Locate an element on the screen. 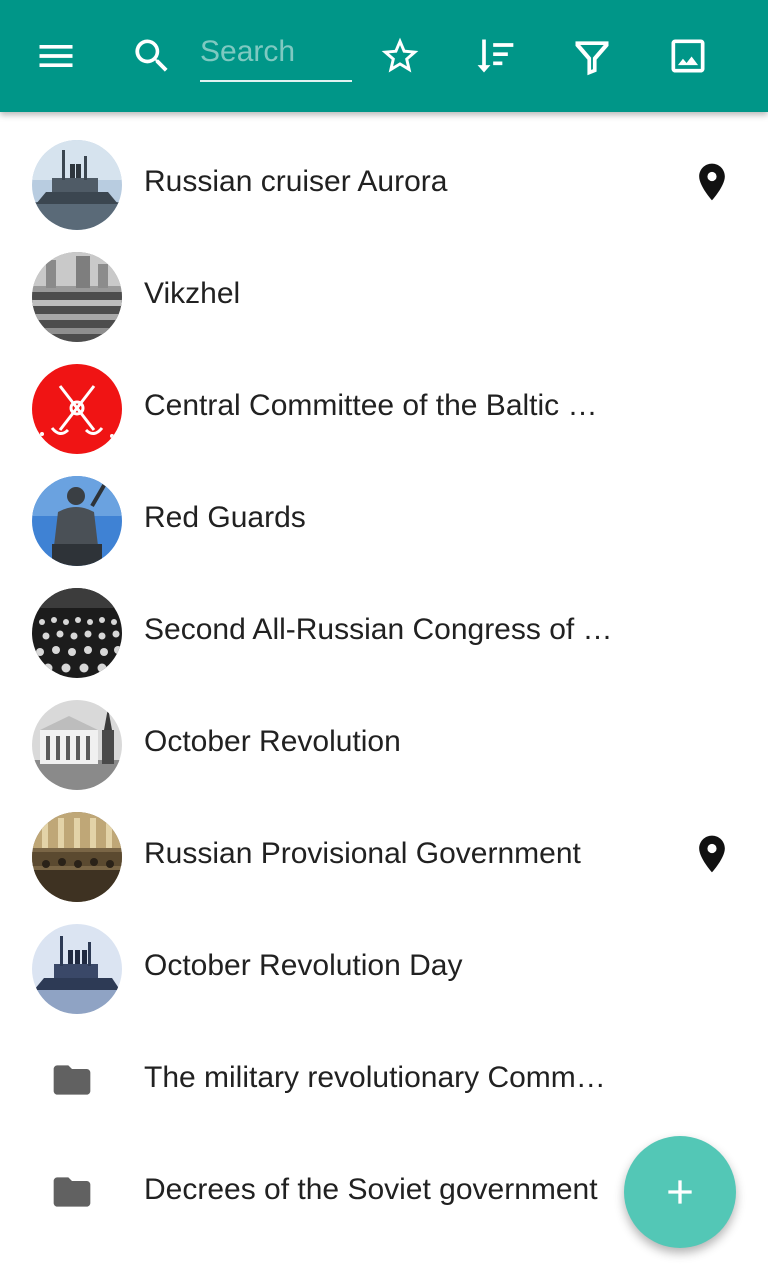 This screenshot has height=1280, width=768. filter-icon is located at coordinates (592, 58).